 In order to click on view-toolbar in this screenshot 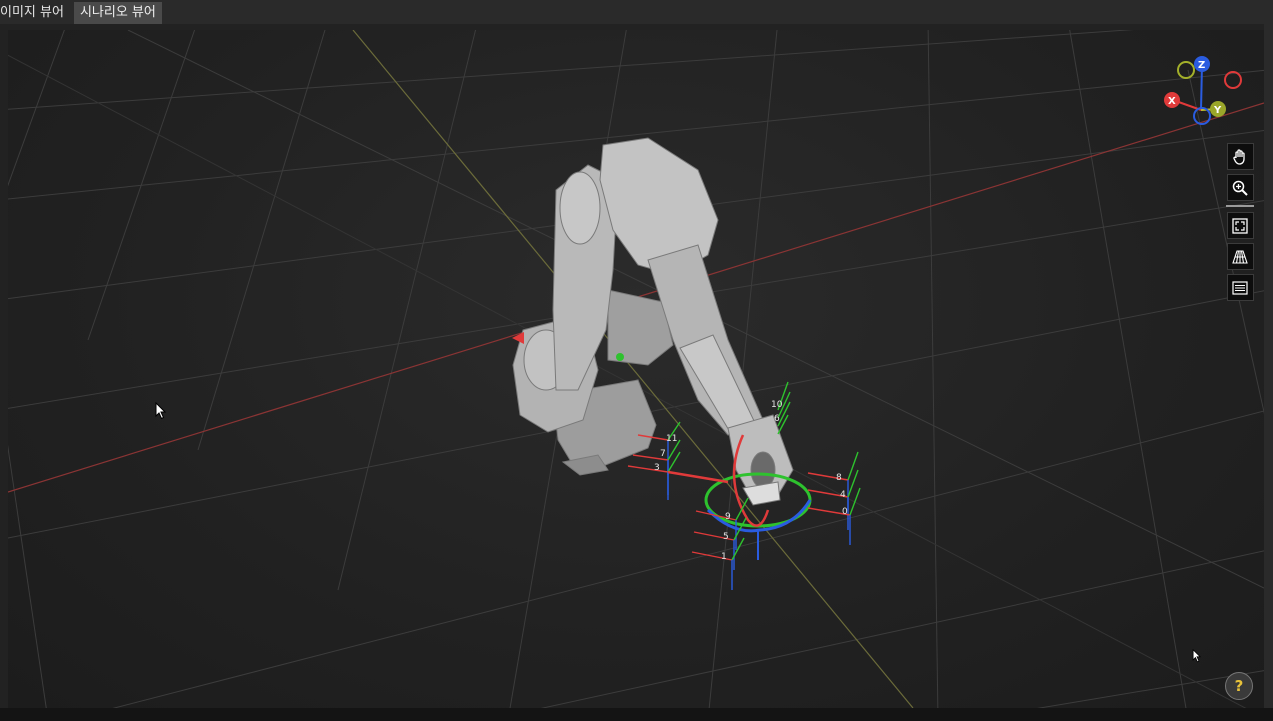, I will do `click(1240, 224)`.